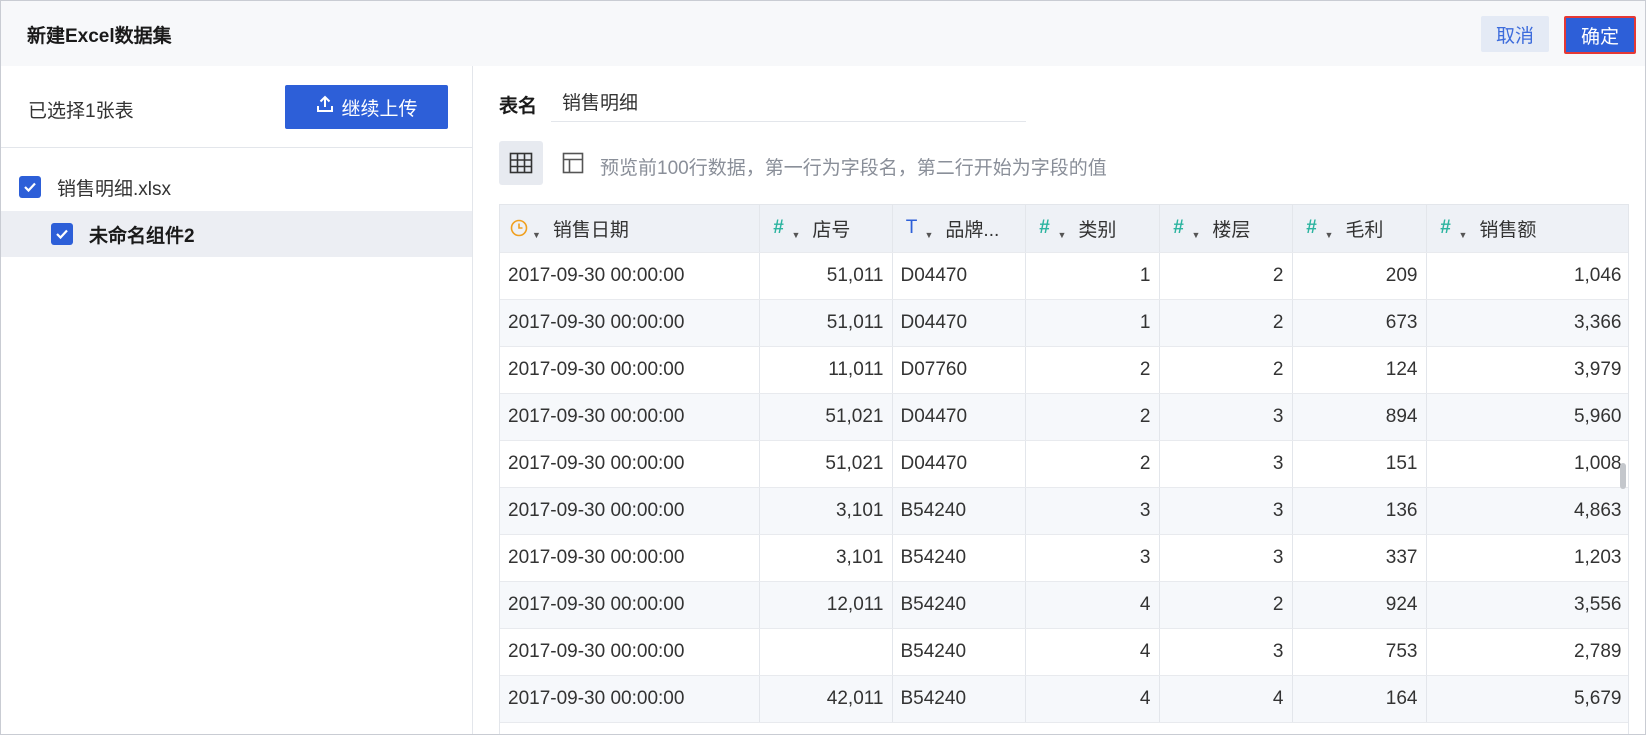 The height and width of the screenshot is (735, 1646). I want to click on confirm-button: 确定, so click(1600, 35).